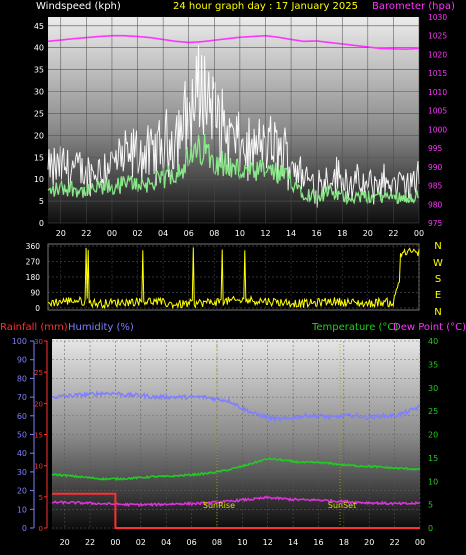 This screenshot has width=466, height=555. Describe the element at coordinates (437, 92) in the screenshot. I see `y2-tick-label: 1010` at that location.